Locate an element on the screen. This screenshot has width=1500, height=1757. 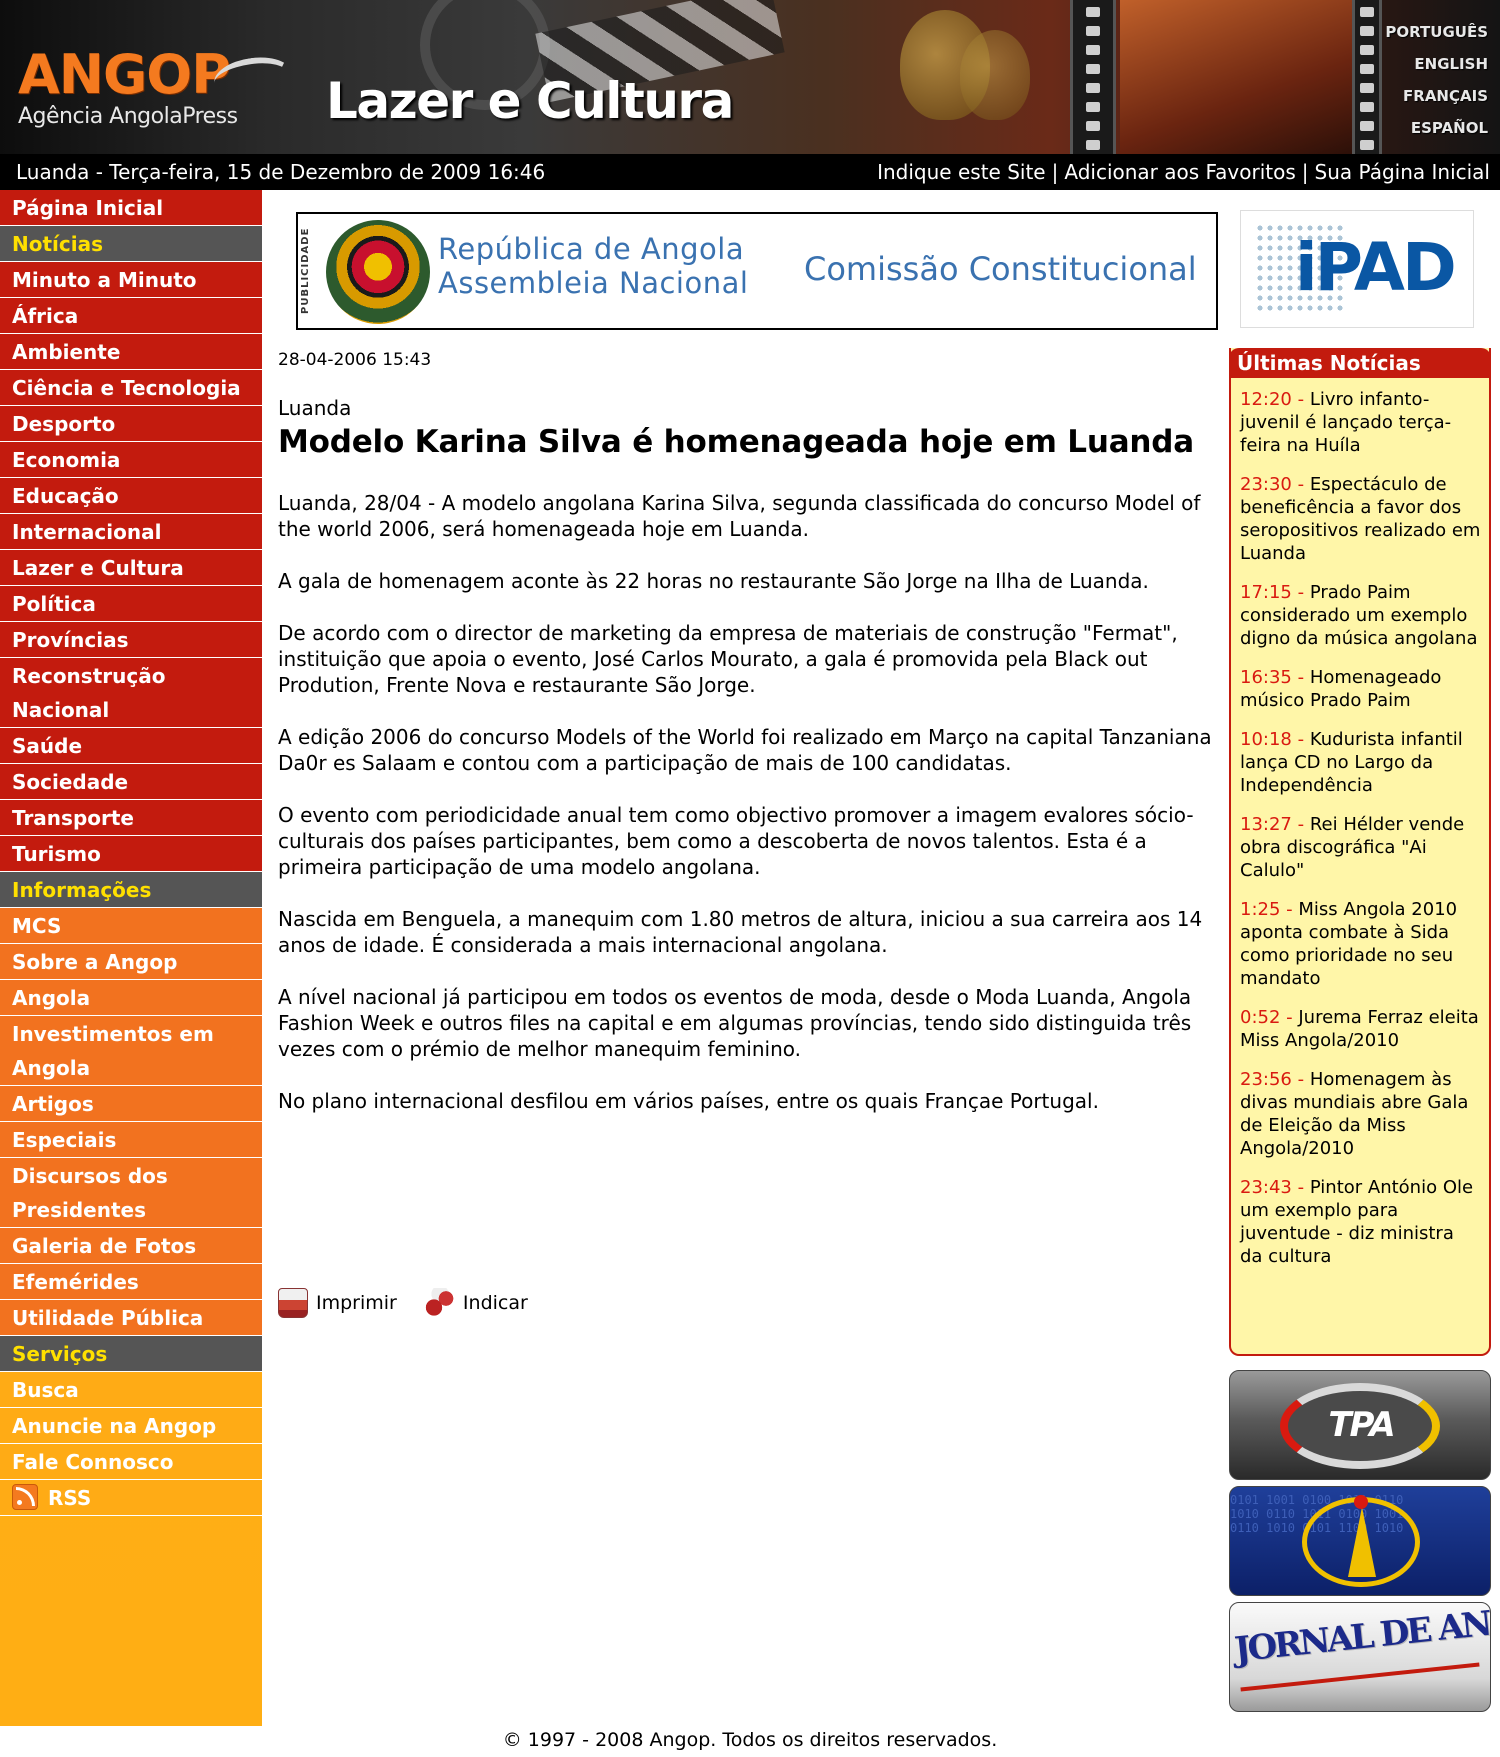
ipad-advertisement: iPAD is located at coordinates (1357, 269).